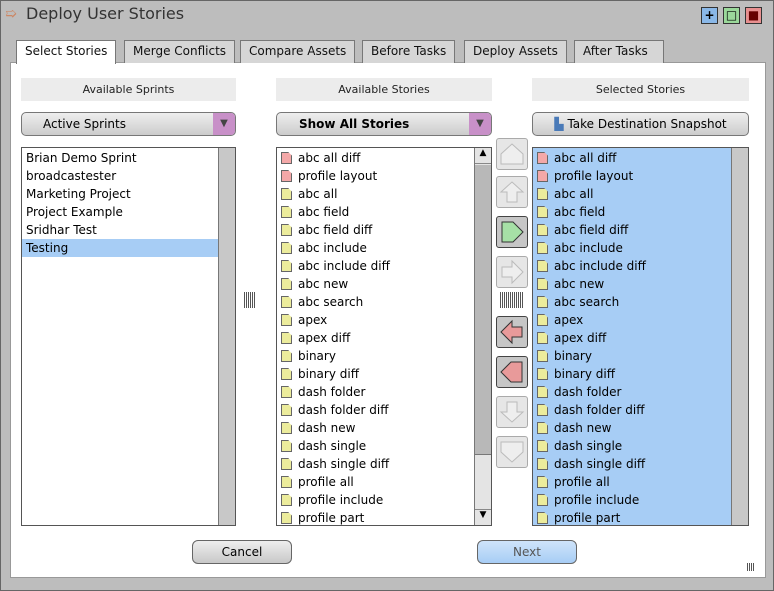 The width and height of the screenshot is (774, 591). Describe the element at coordinates (323, 284) in the screenshot. I see `list-item-label: abc new` at that location.